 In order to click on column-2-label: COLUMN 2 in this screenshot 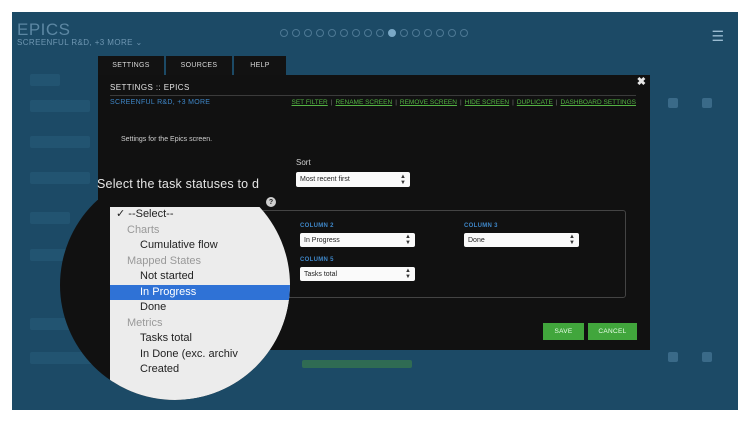, I will do `click(317, 226)`.